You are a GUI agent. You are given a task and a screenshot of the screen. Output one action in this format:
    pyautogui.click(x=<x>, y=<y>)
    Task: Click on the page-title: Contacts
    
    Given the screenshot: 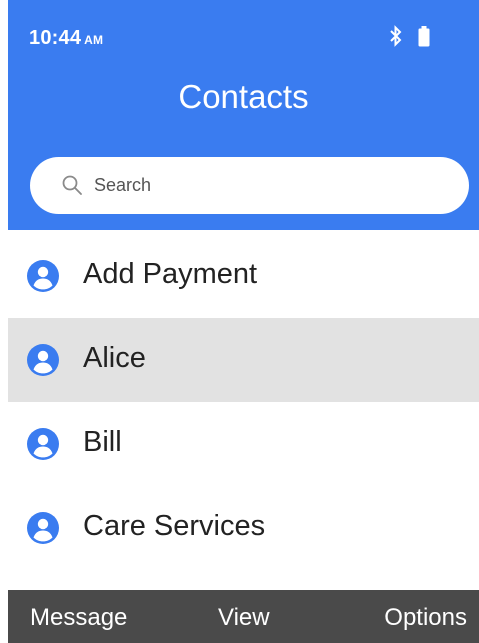 What is the action you would take?
    pyautogui.click(x=243, y=96)
    